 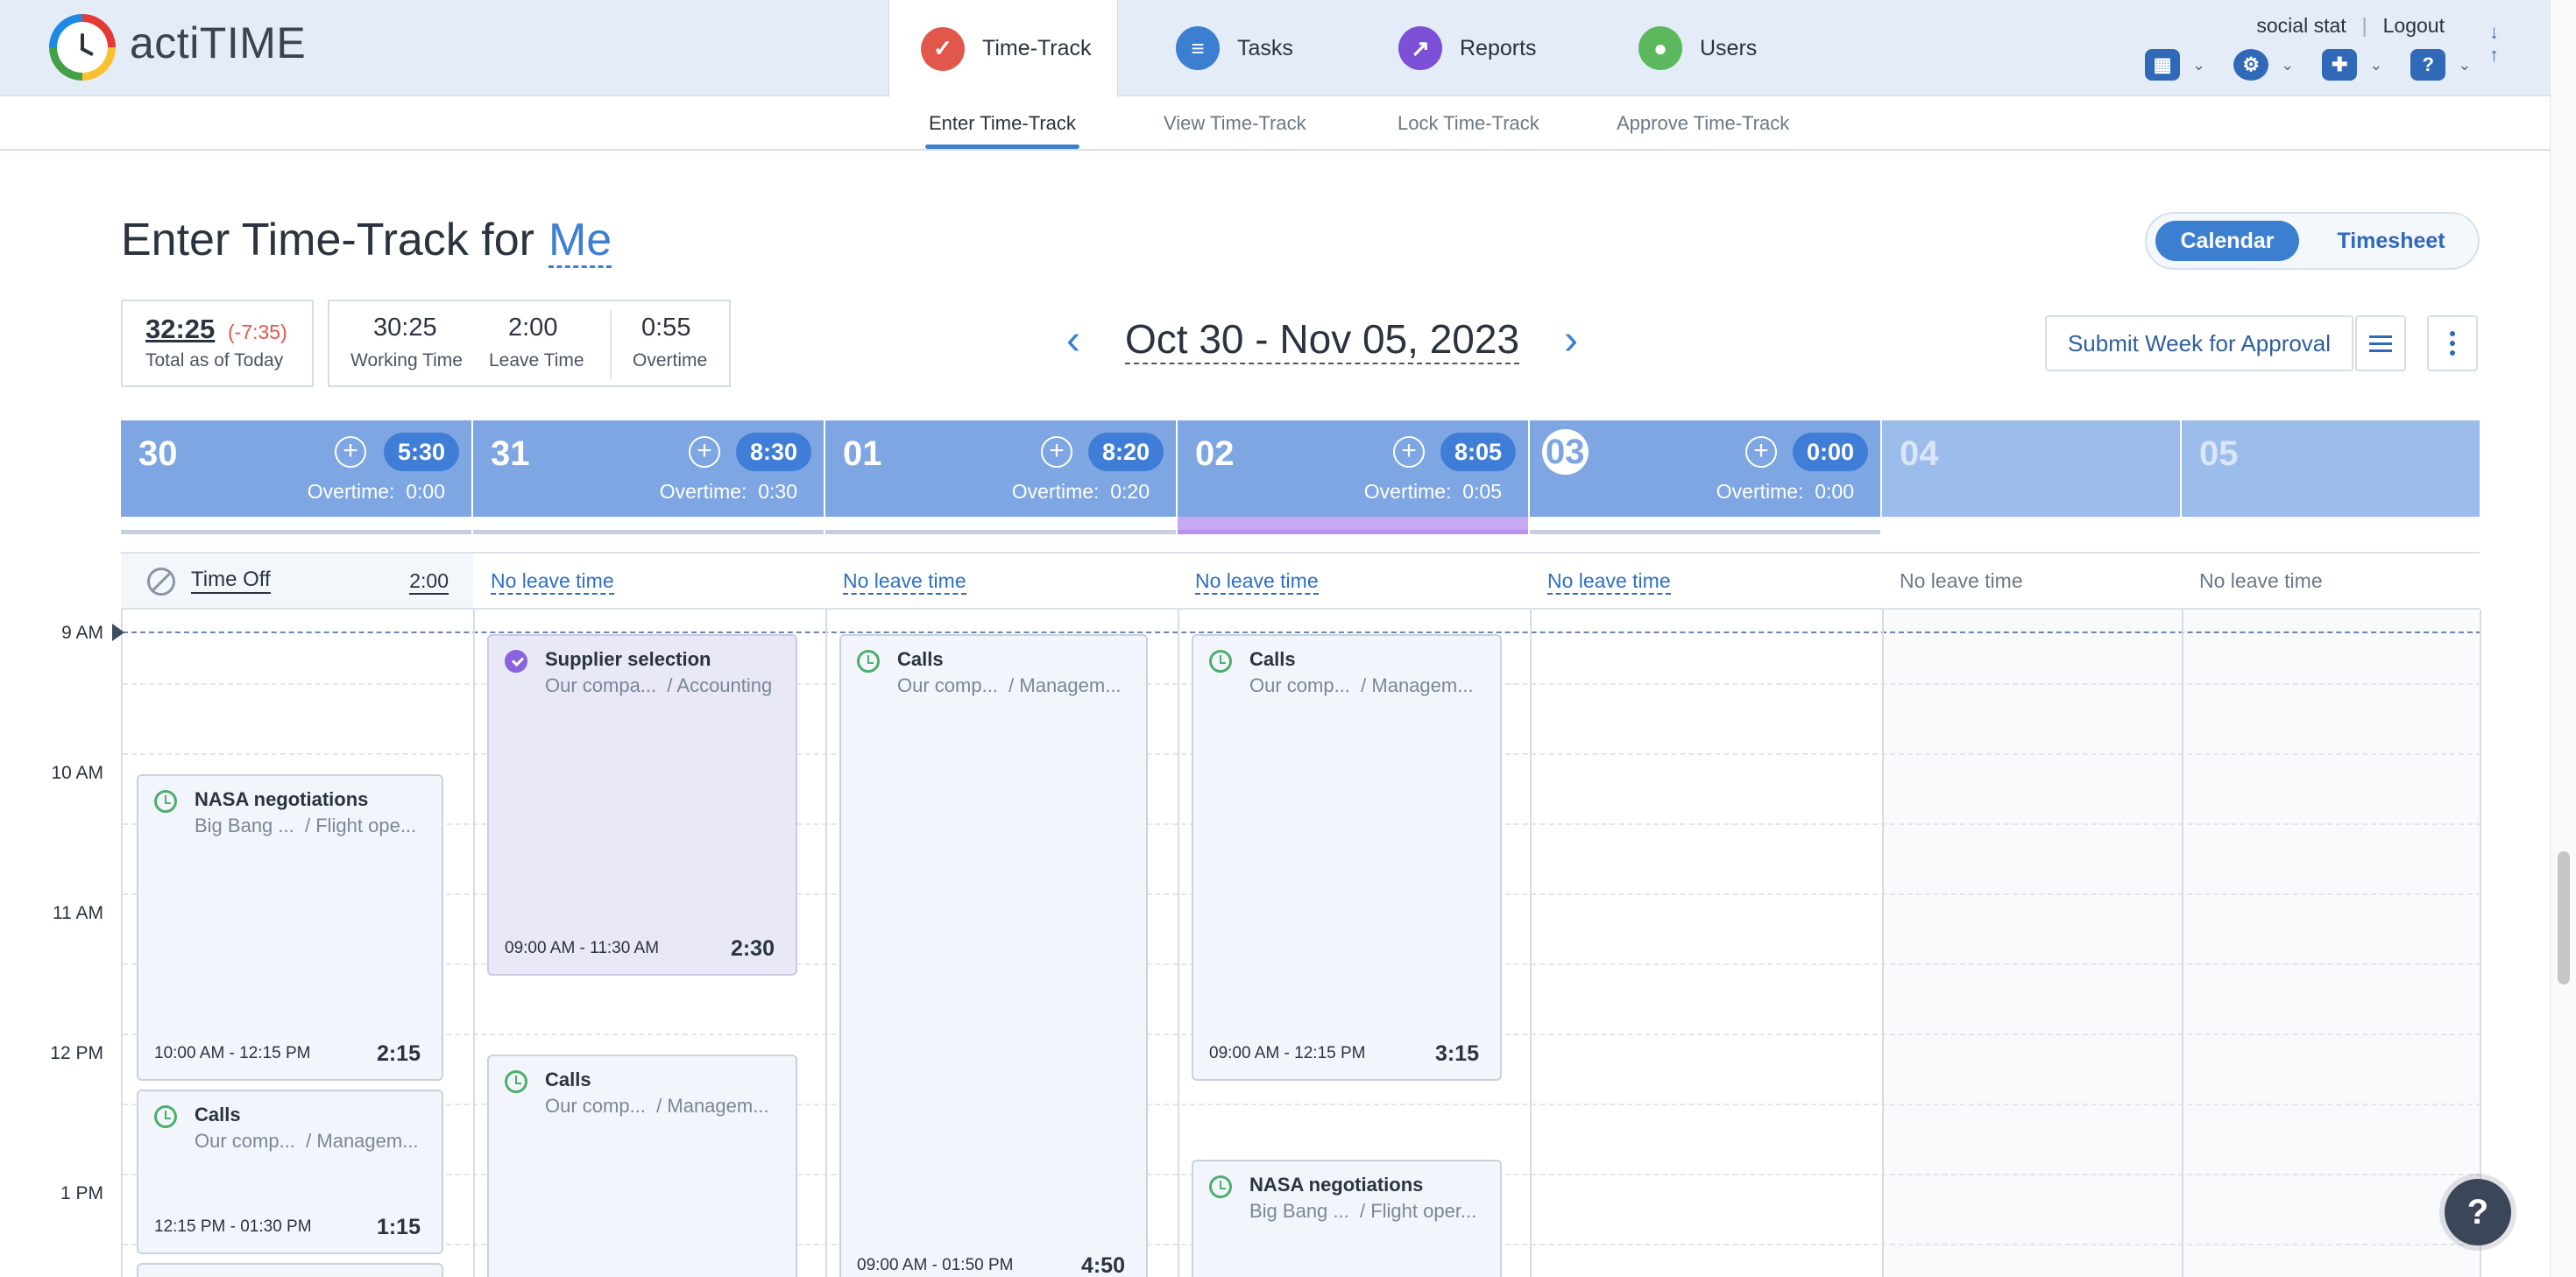 I want to click on entry-customer-project: Our compa... / Accounting, so click(x=659, y=685).